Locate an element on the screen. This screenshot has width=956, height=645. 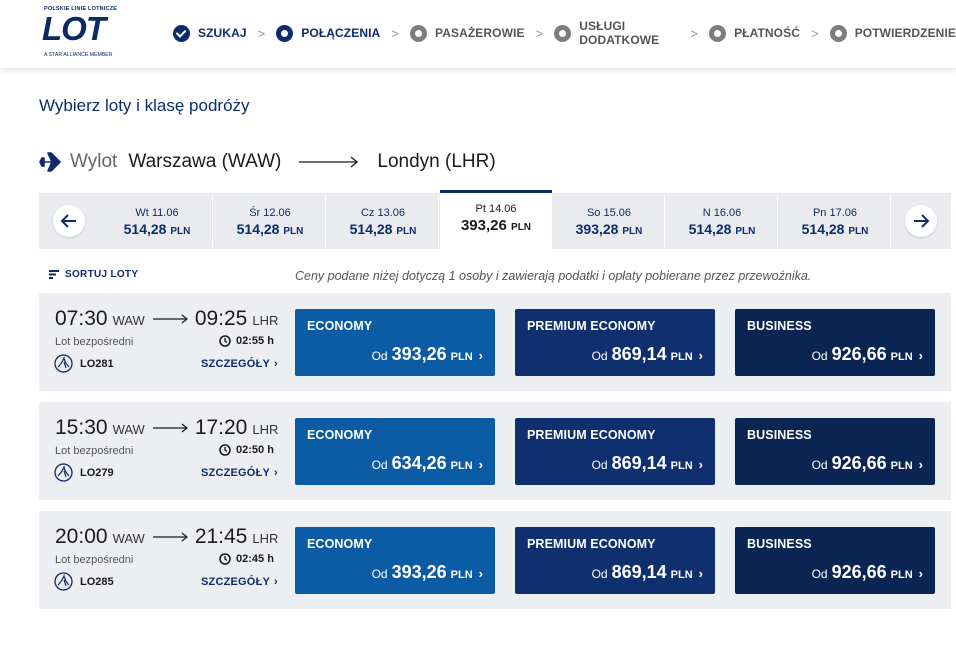
duration-value: 02:55 h is located at coordinates (255, 341).